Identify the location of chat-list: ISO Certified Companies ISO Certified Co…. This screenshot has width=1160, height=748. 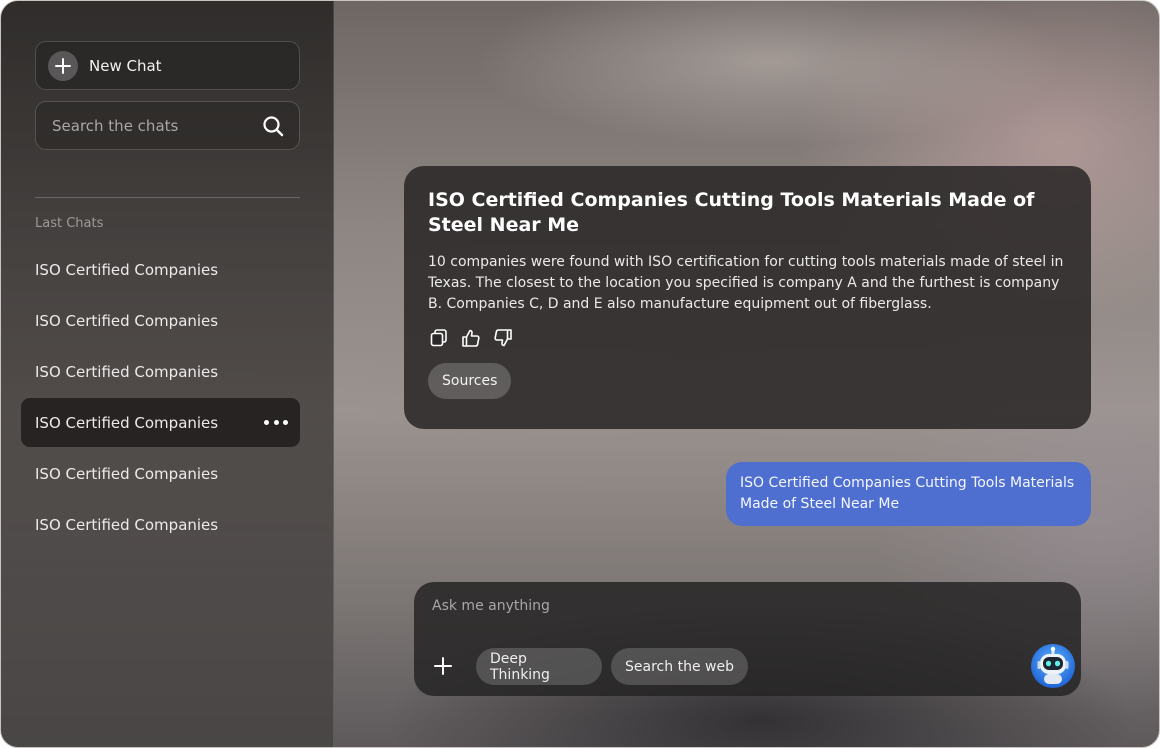
(160, 398).